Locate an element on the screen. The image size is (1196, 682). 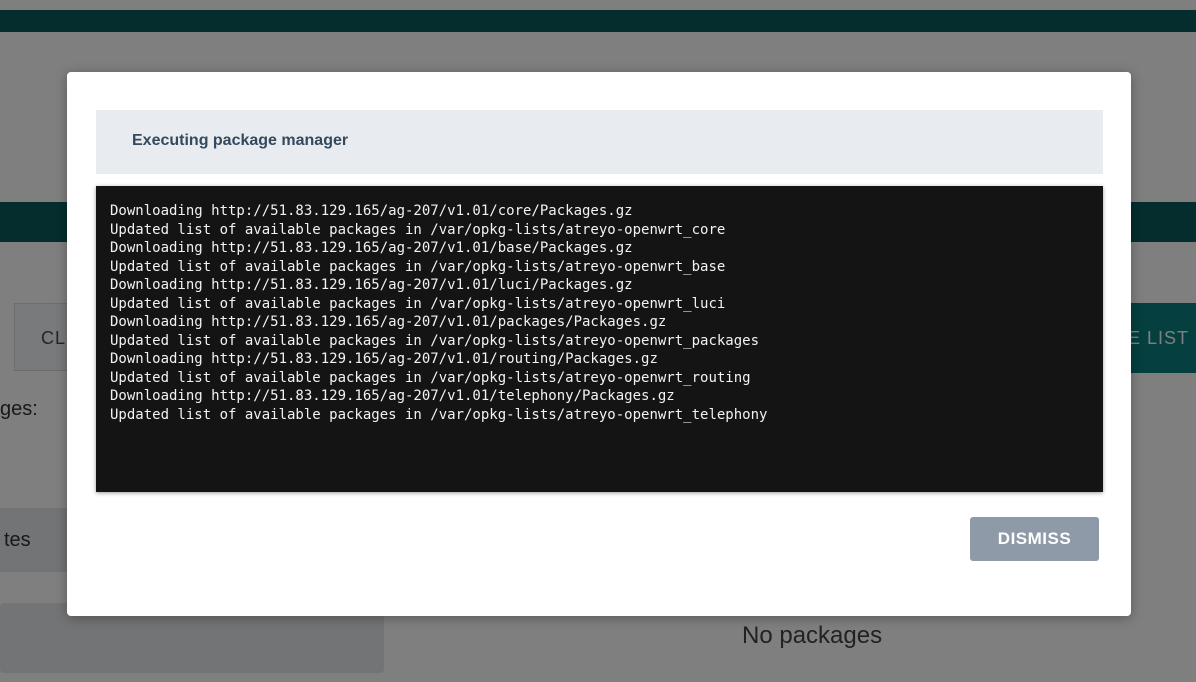
dialog-header: Executing package manager is located at coordinates (599, 142).